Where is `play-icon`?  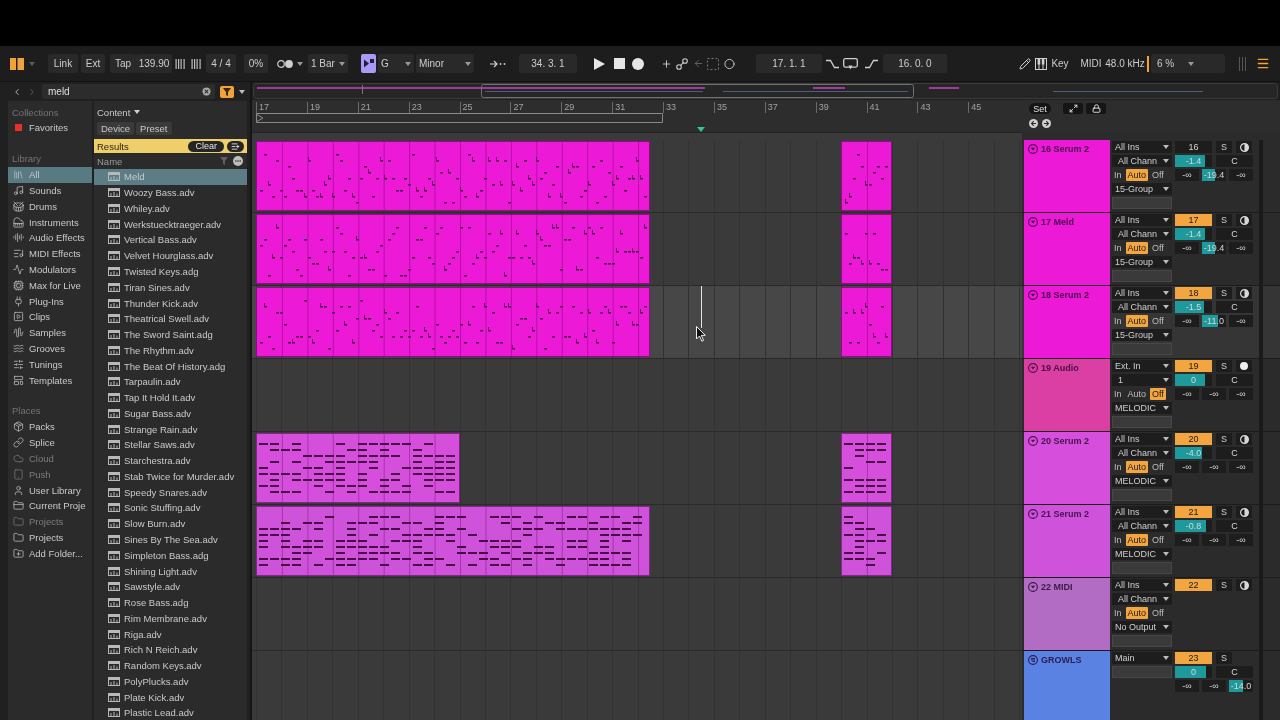
play-icon is located at coordinates (599, 63).